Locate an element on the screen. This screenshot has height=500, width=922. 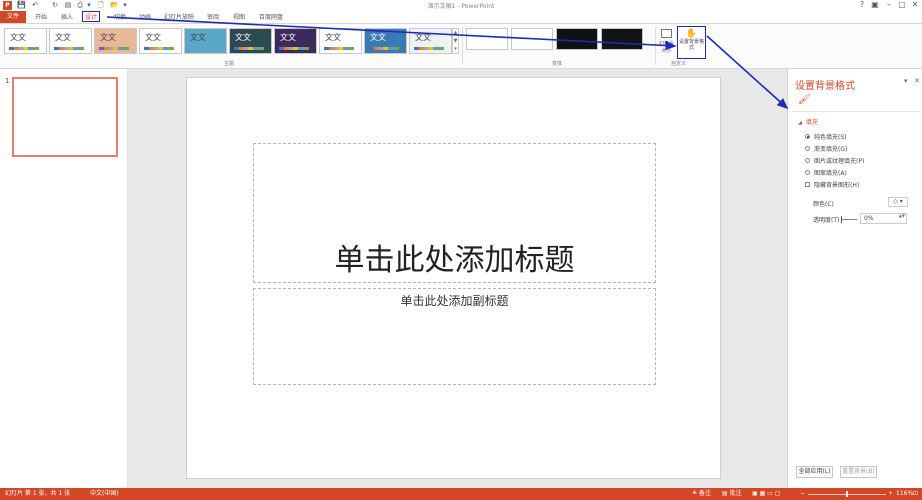
color-label: 颜色(C) is located at coordinates (823, 204).